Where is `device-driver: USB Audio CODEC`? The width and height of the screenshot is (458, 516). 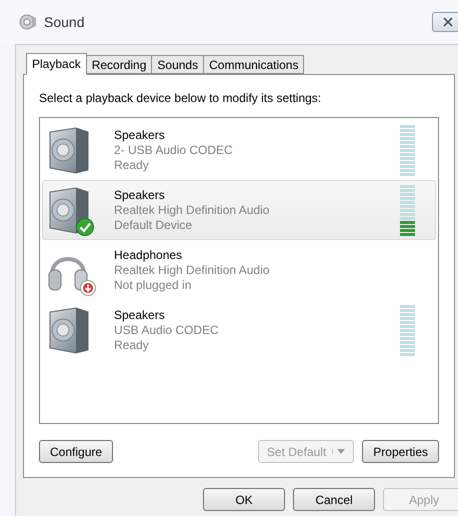 device-driver: USB Audio CODEC is located at coordinates (166, 330).